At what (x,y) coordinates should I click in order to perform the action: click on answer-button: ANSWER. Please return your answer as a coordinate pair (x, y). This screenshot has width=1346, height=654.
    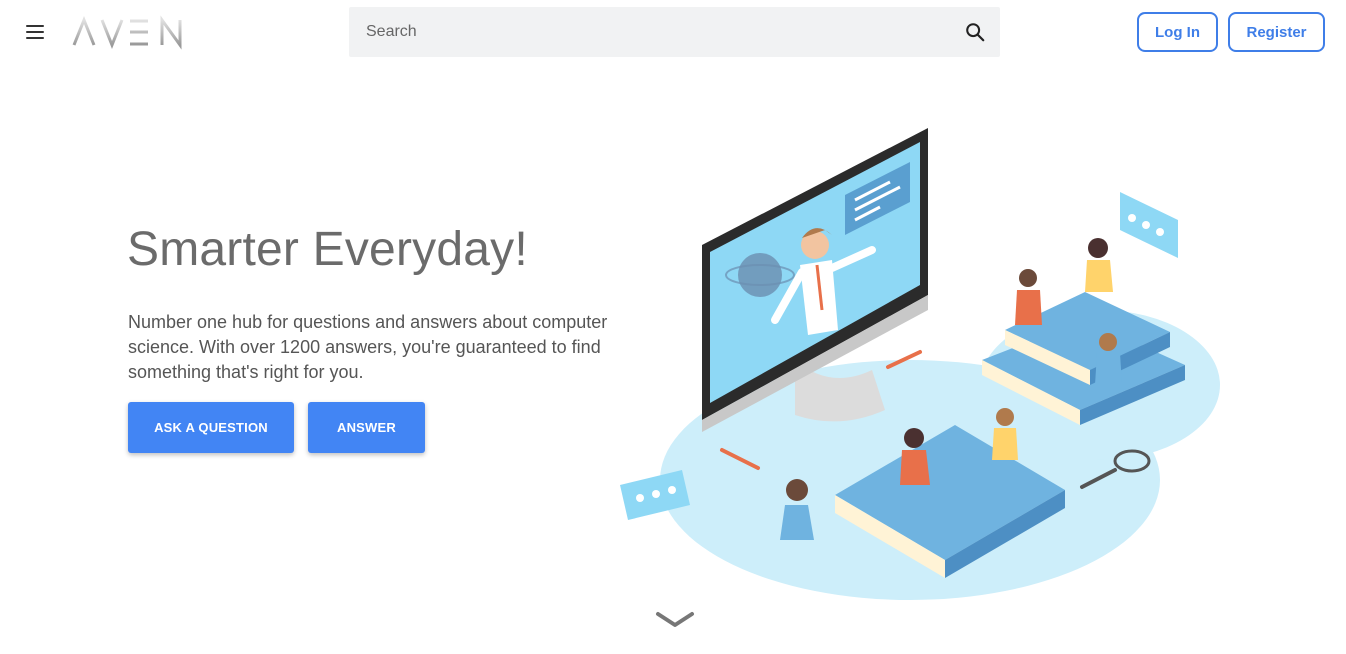
    Looking at the image, I should click on (366, 427).